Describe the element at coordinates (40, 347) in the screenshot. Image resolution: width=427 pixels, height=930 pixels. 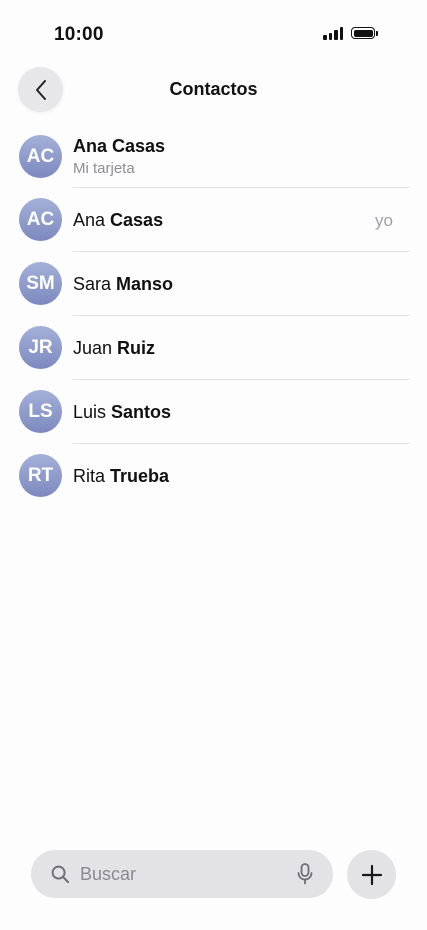
I see `avatar: JR` at that location.